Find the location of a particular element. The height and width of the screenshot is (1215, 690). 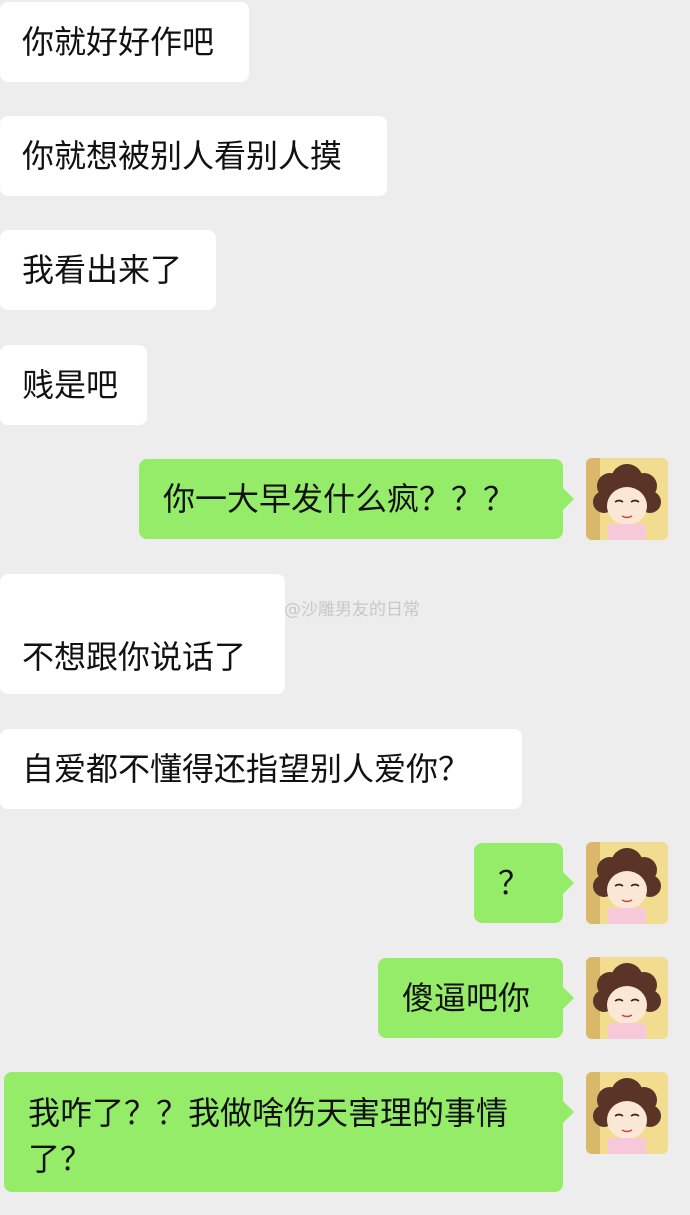

message-bubble-received: 不想跟你说话了 is located at coordinates (142, 634).